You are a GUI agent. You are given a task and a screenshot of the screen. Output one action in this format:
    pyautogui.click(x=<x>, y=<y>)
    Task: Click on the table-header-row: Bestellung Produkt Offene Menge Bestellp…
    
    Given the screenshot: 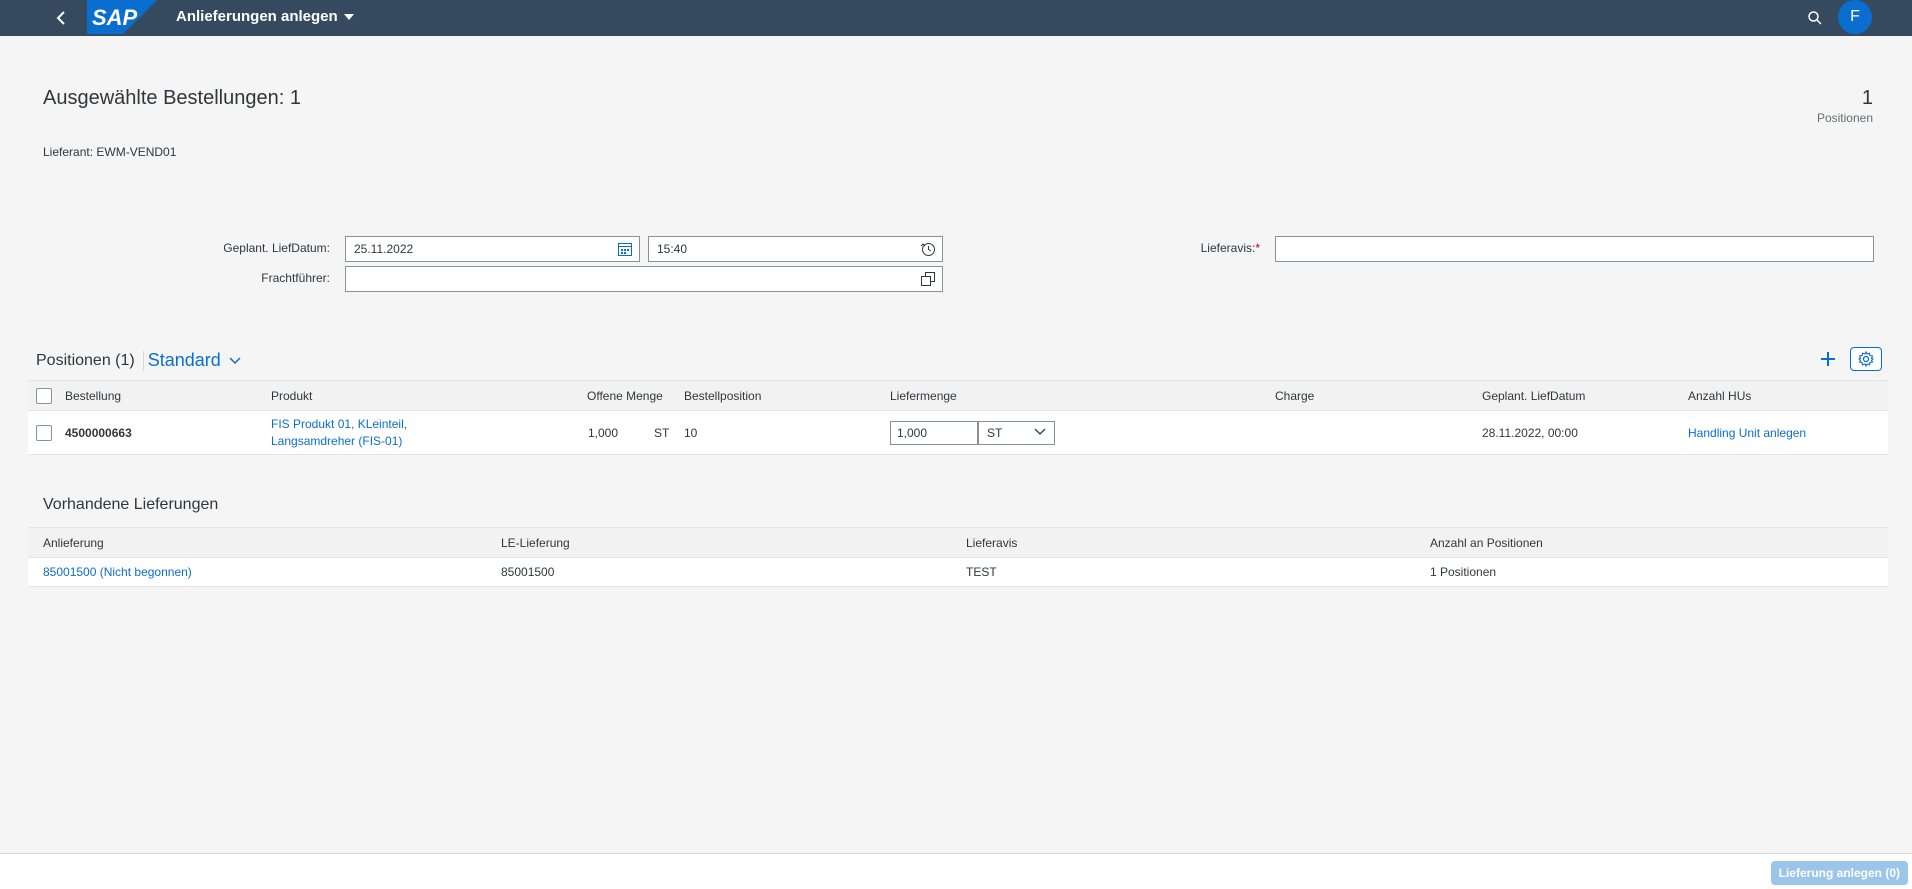 What is the action you would take?
    pyautogui.click(x=958, y=395)
    